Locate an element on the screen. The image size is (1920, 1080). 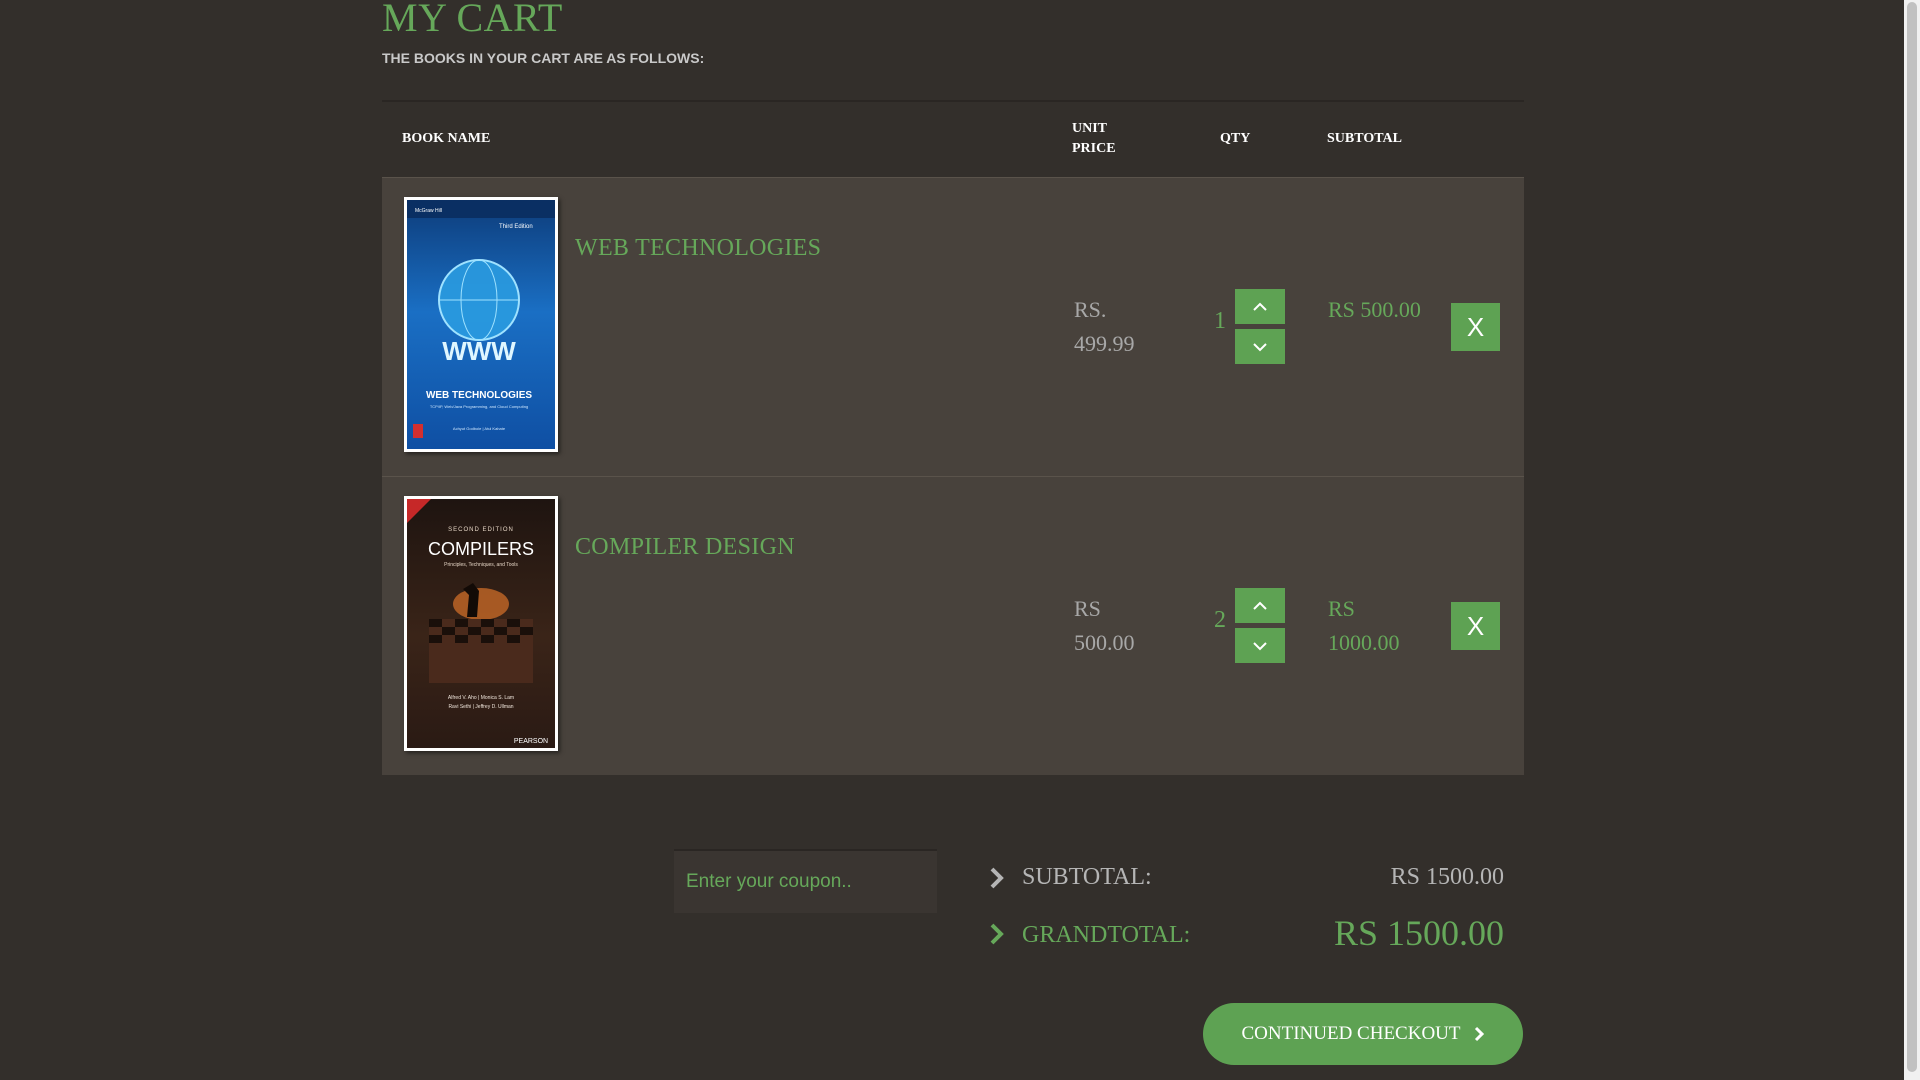
column-header-unit-price: UNIT PRICE is located at coordinates (1094, 138).